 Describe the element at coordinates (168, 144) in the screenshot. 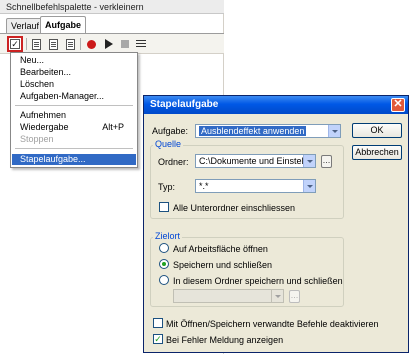

I see `source-legend: Quelle` at that location.